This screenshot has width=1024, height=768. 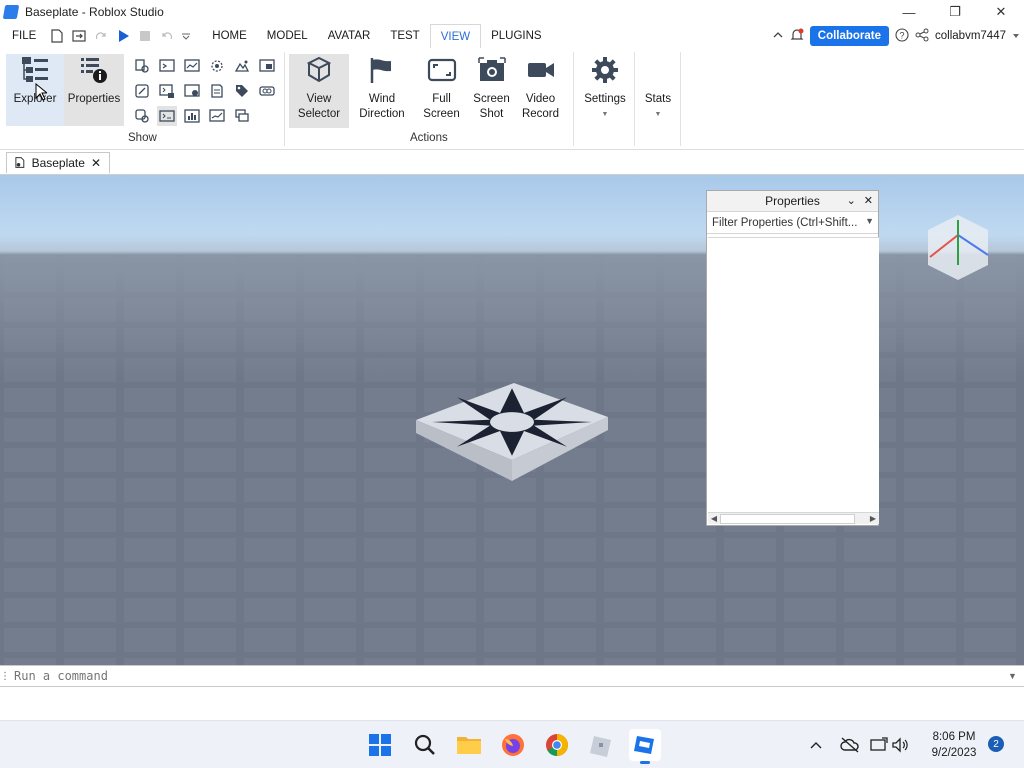 What do you see at coordinates (319, 99) in the screenshot?
I see `view-selector-label-1: View` at bounding box center [319, 99].